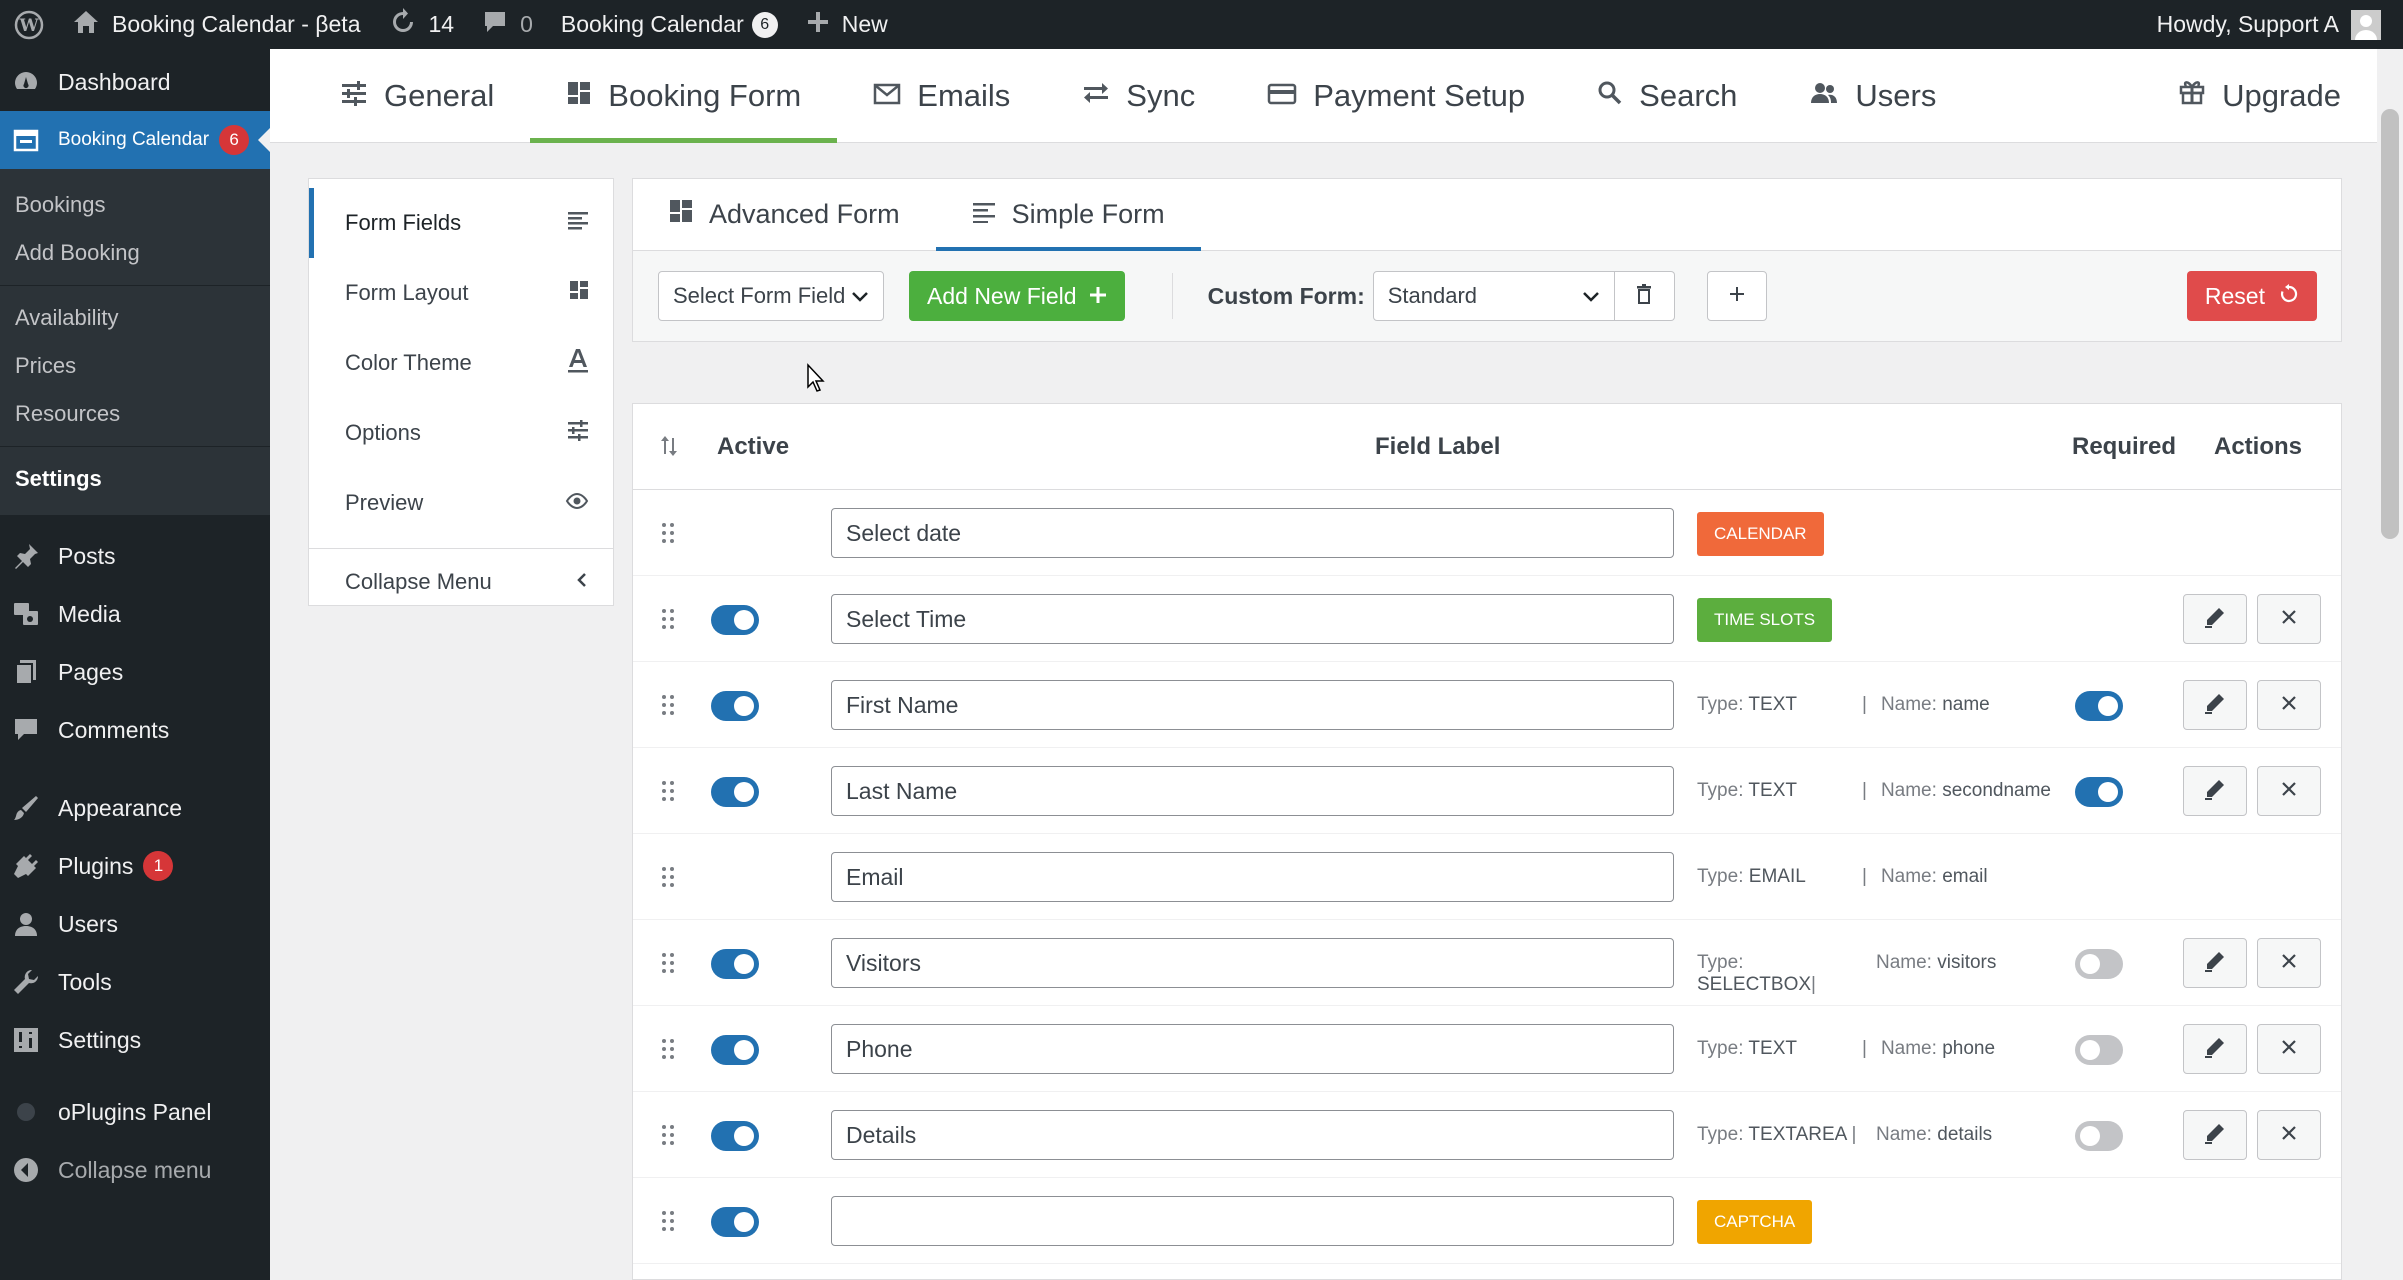  What do you see at coordinates (135, 1170) in the screenshot?
I see `collapse-menu-button: Collapse menu` at bounding box center [135, 1170].